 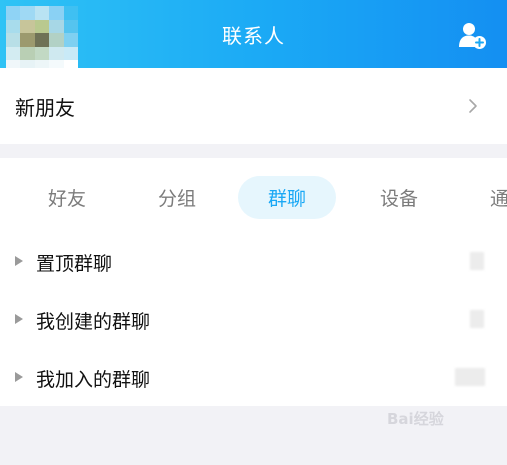 What do you see at coordinates (473, 106) in the screenshot?
I see `chevron-right-icon` at bounding box center [473, 106].